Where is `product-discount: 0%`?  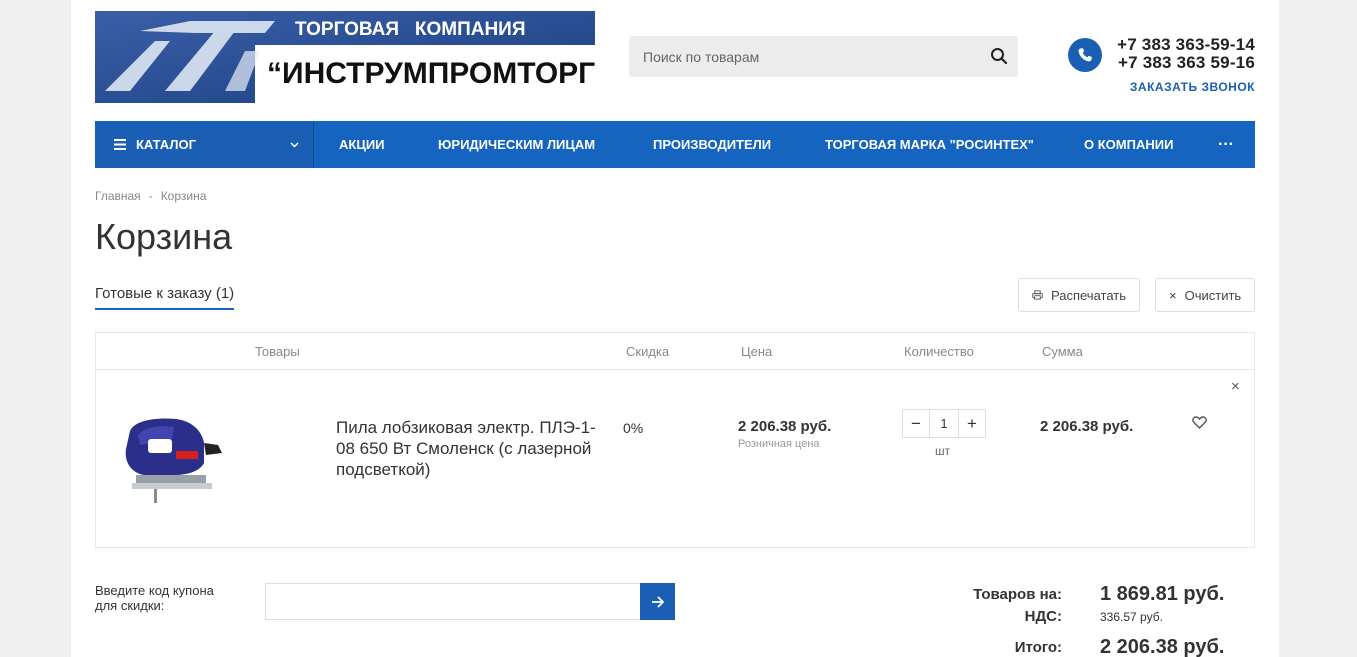 product-discount: 0% is located at coordinates (633, 428).